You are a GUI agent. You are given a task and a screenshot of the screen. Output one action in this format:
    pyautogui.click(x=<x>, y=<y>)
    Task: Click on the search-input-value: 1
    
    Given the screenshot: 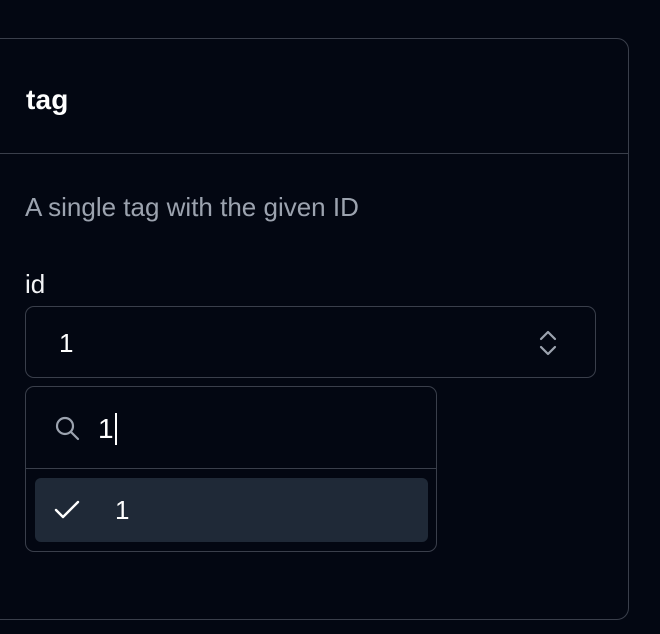 What is the action you would take?
    pyautogui.click(x=106, y=428)
    